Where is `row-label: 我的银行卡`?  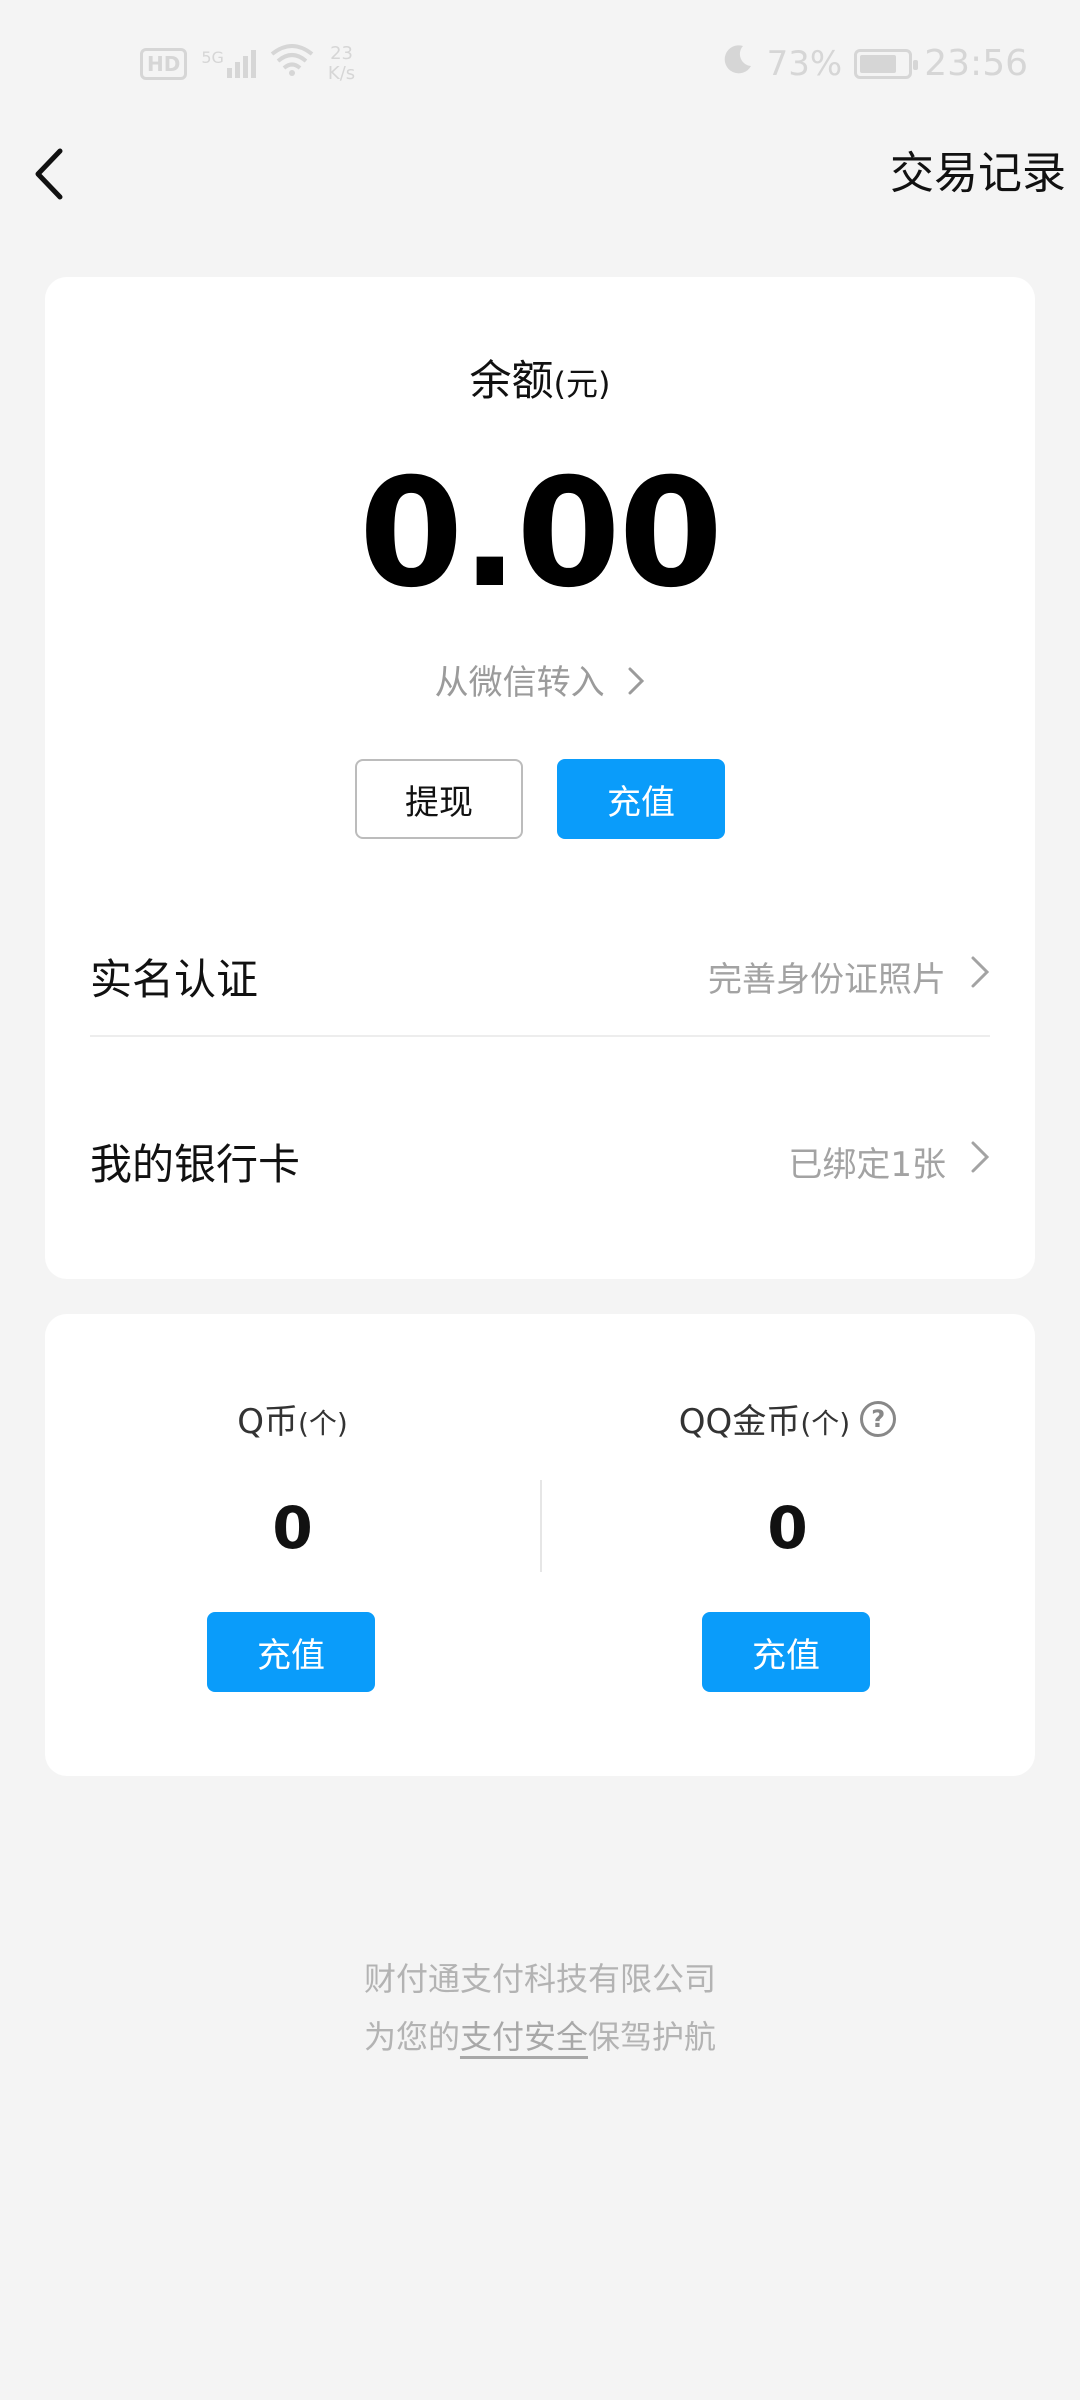 row-label: 我的银行卡 is located at coordinates (195, 1164).